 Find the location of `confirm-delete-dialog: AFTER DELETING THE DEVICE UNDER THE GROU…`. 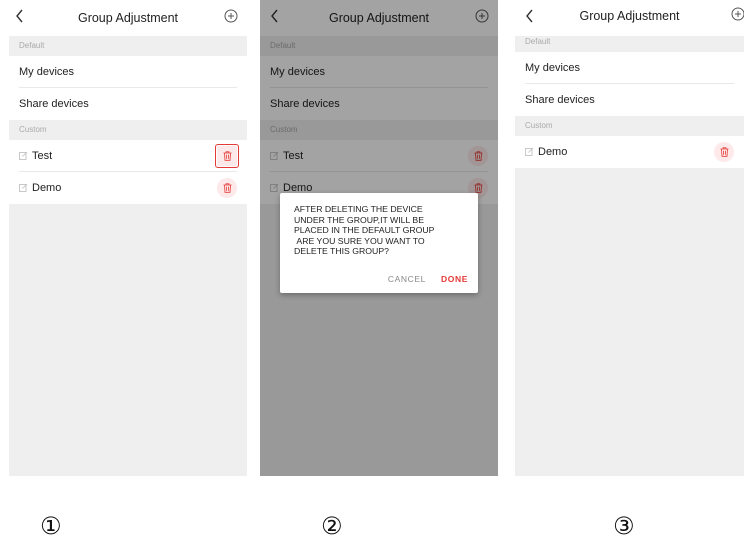

confirm-delete-dialog: AFTER DELETING THE DEVICE UNDER THE GROU… is located at coordinates (379, 243).